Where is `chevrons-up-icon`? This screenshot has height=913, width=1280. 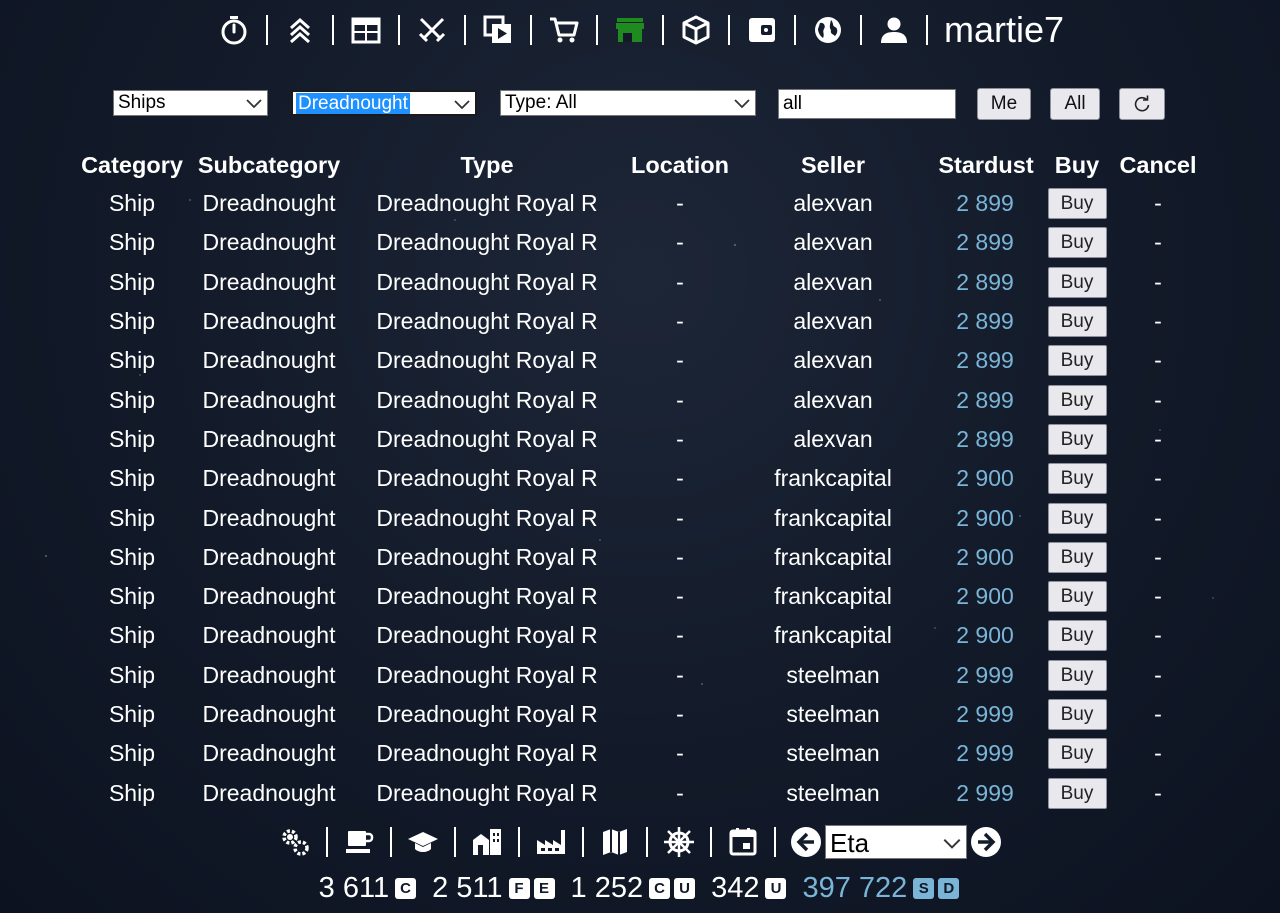 chevrons-up-icon is located at coordinates (300, 30).